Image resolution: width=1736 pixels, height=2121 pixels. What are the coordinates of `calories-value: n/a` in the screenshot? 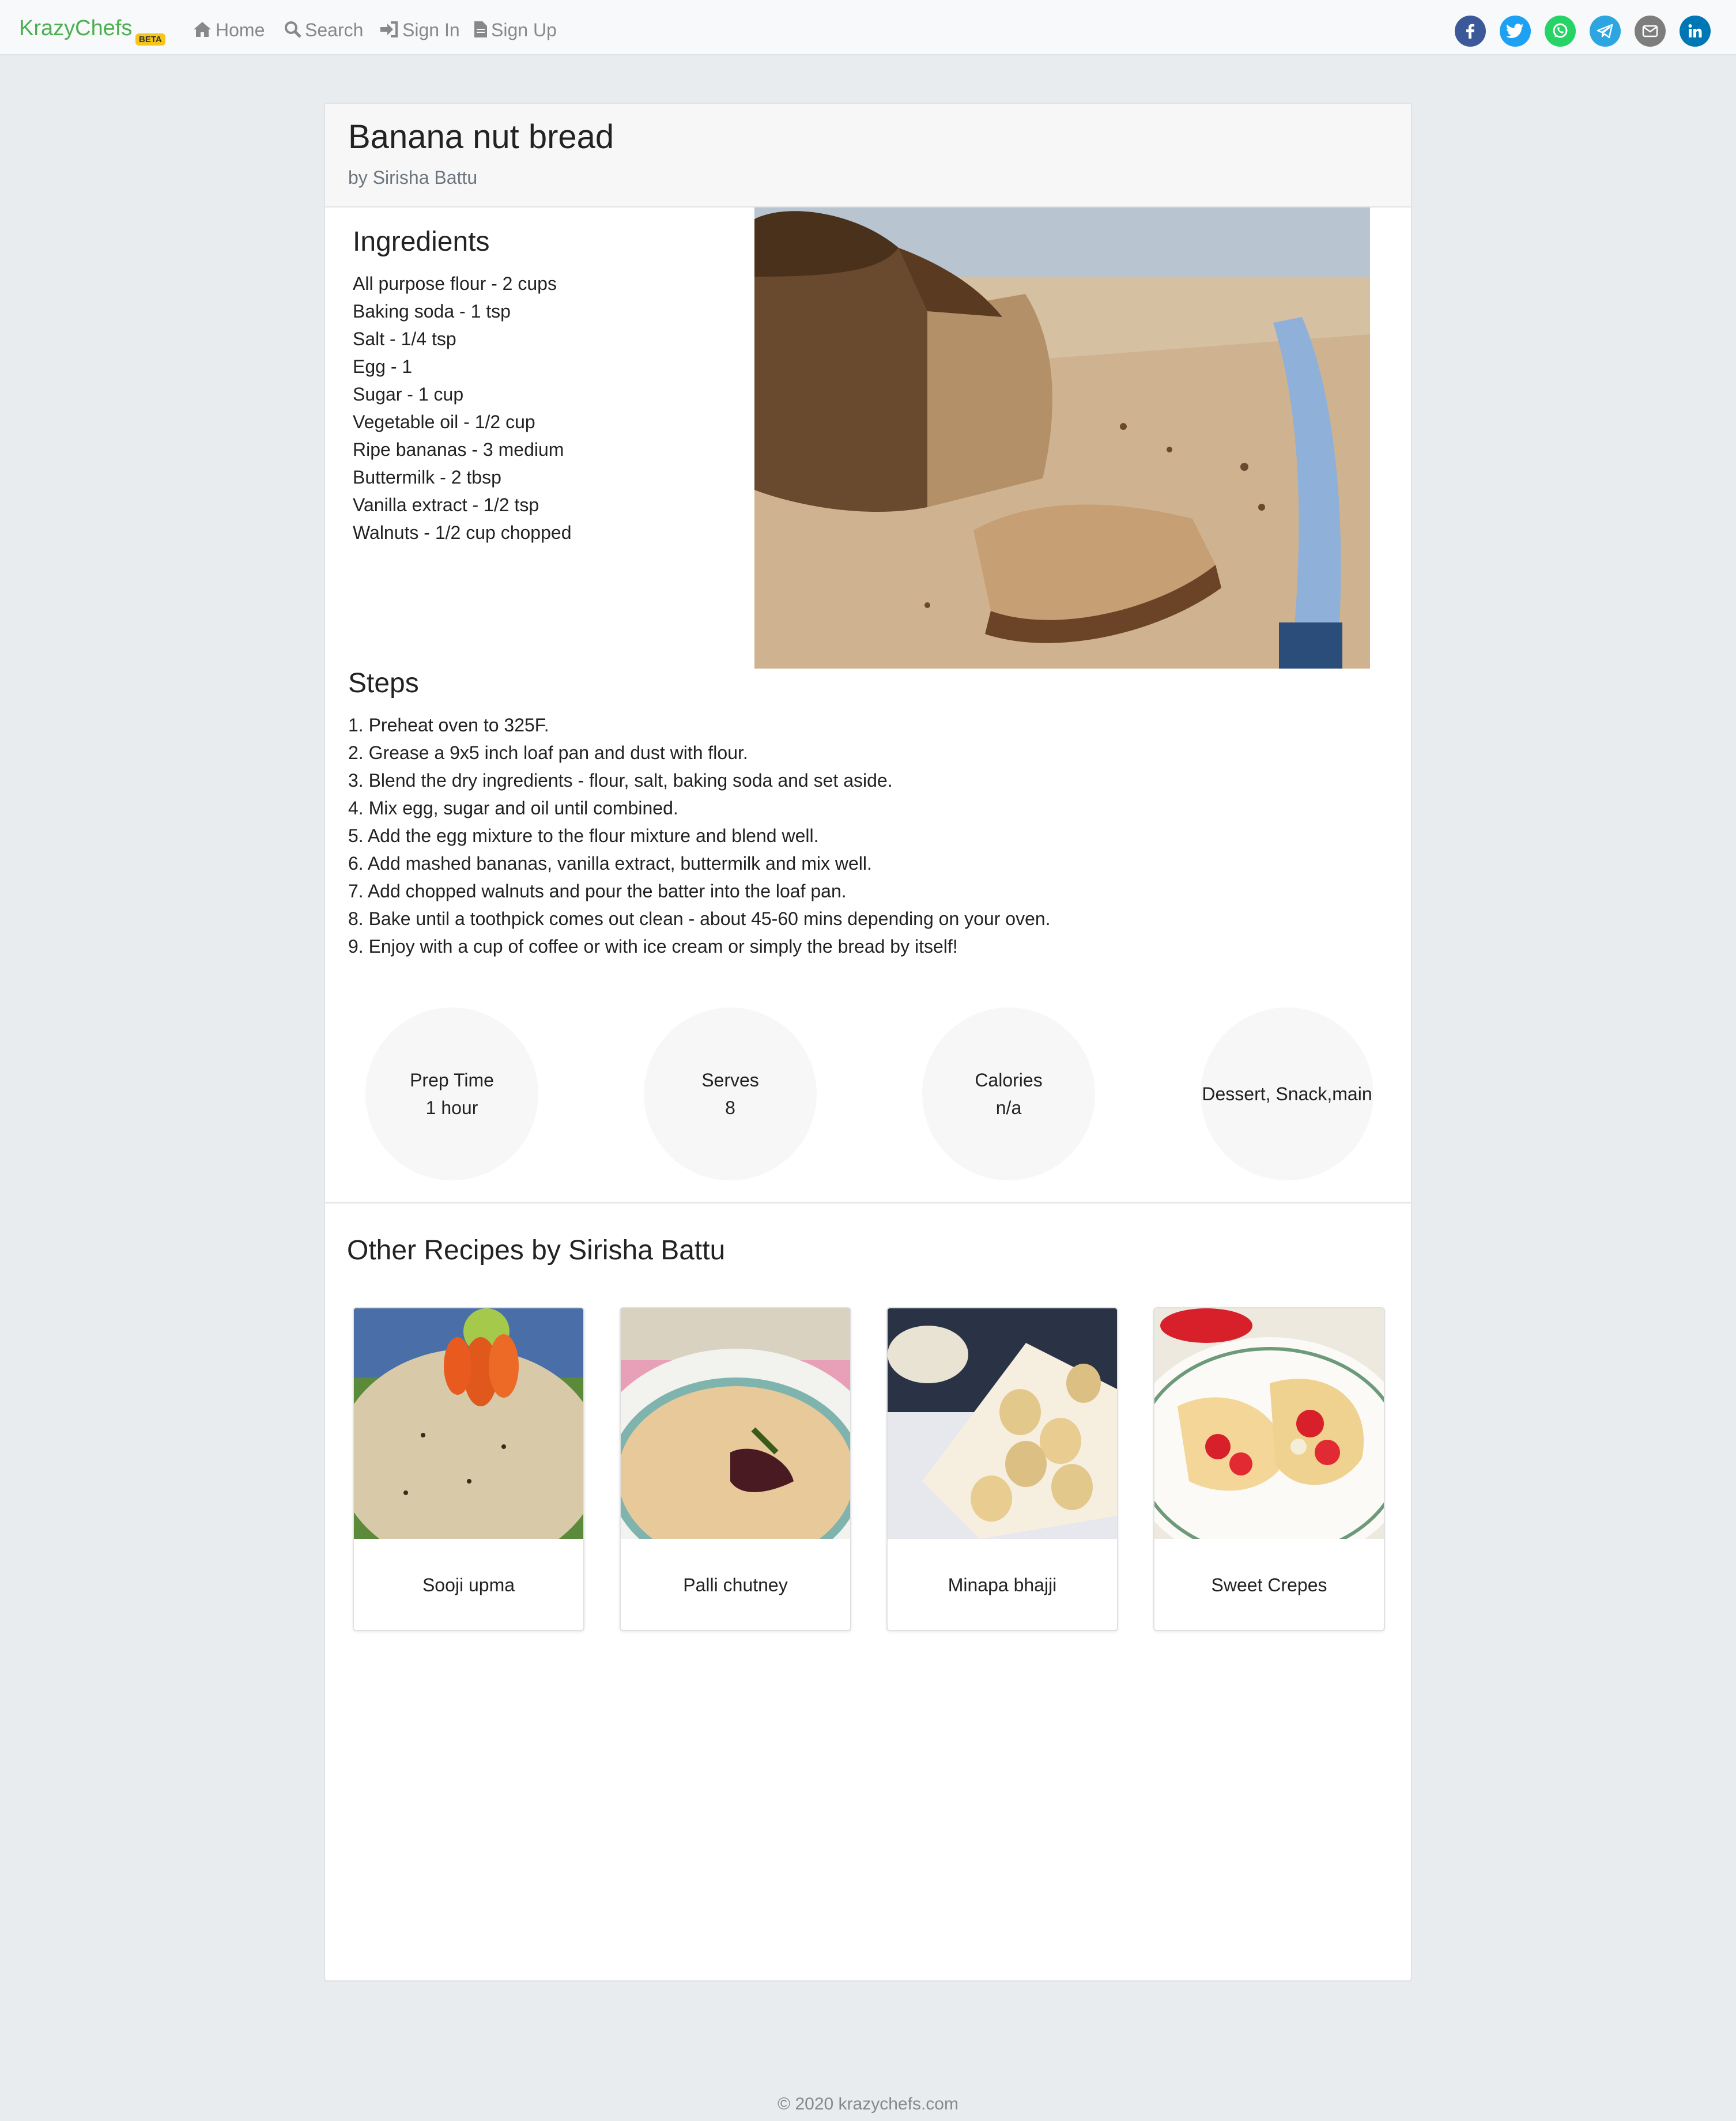 It's located at (1009, 1107).